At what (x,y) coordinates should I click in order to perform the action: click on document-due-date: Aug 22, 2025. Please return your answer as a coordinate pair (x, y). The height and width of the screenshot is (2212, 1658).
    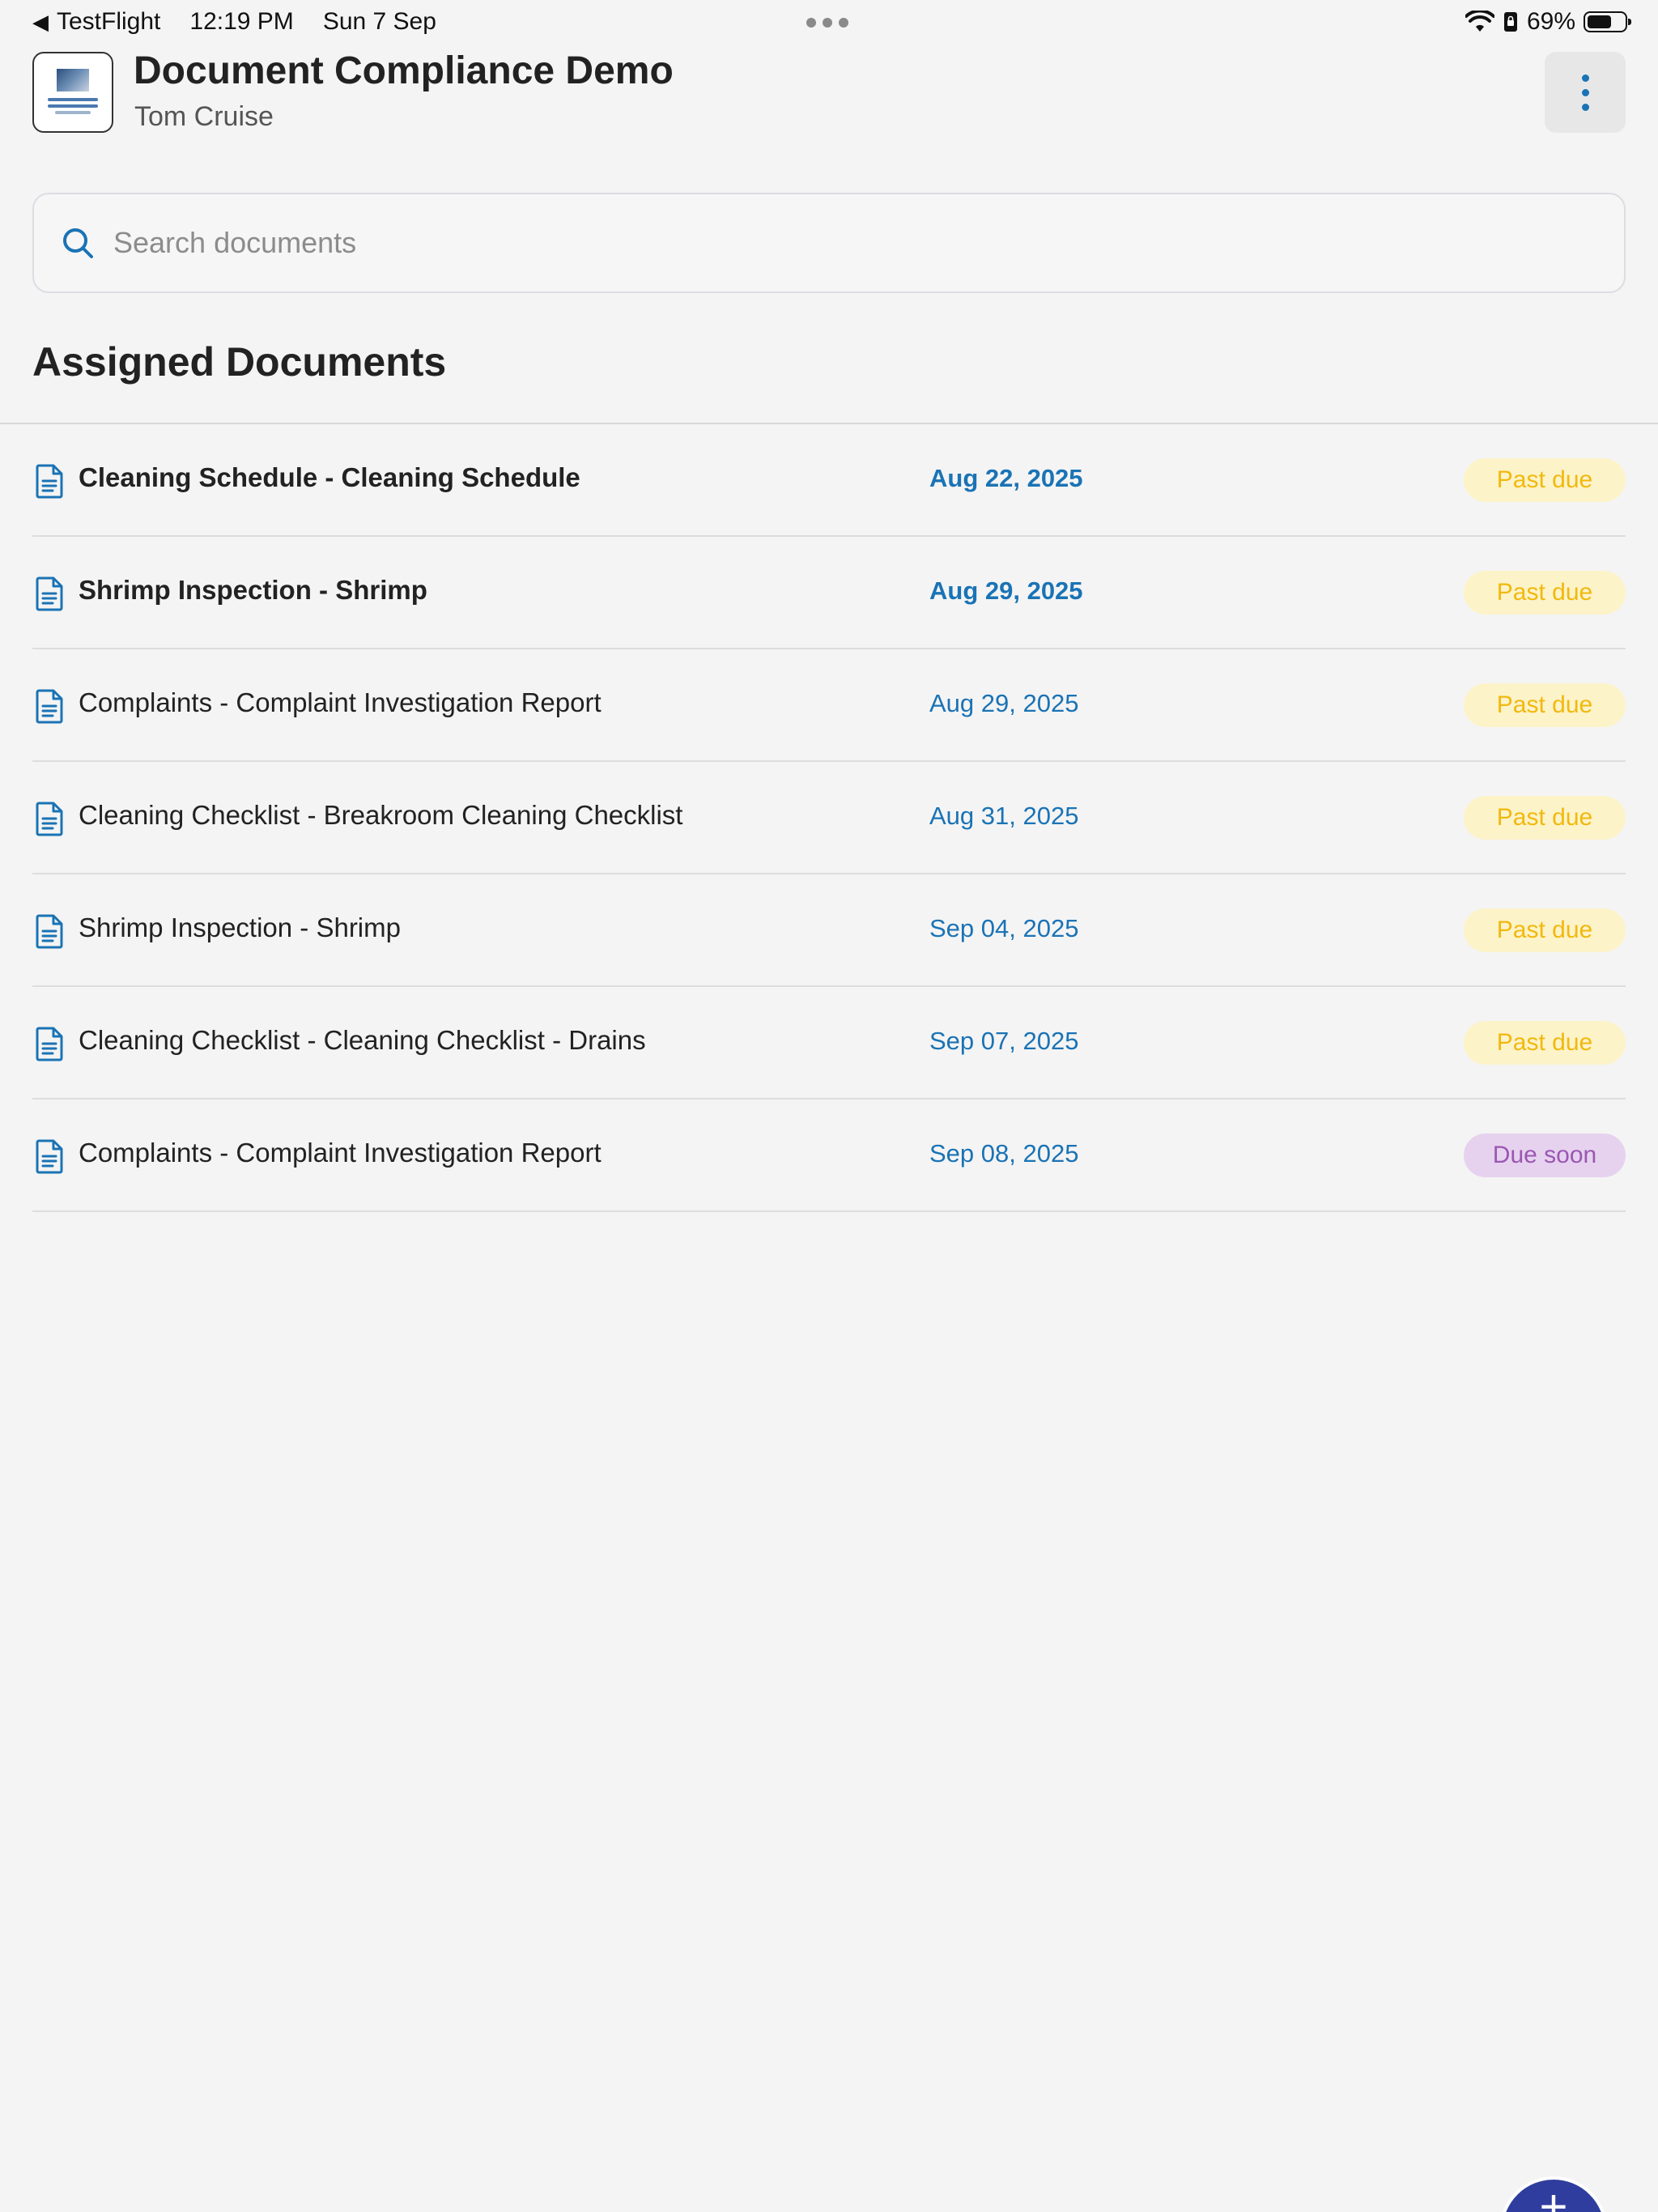
    Looking at the image, I should click on (1006, 478).